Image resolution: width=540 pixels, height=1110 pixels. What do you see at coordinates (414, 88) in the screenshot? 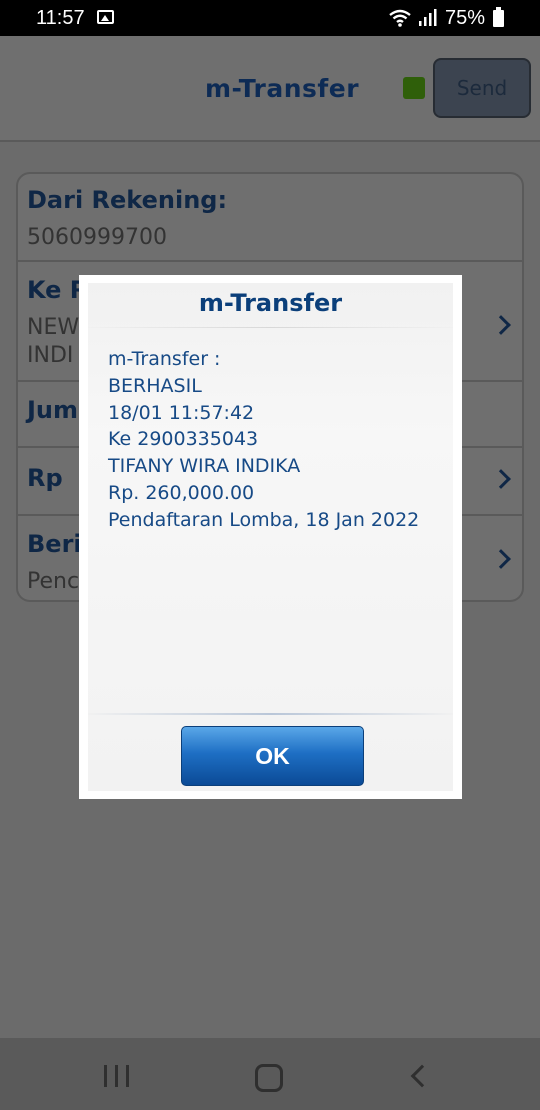
I see `connection-status-indicator` at bounding box center [414, 88].